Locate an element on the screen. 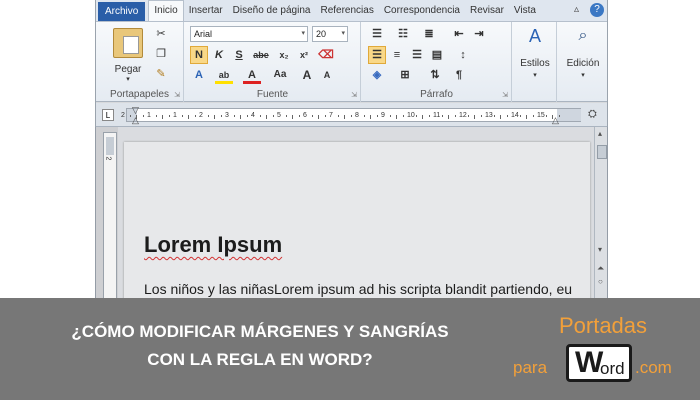 This screenshot has width=700, height=400. strikethrough-button: abe is located at coordinates (261, 55).